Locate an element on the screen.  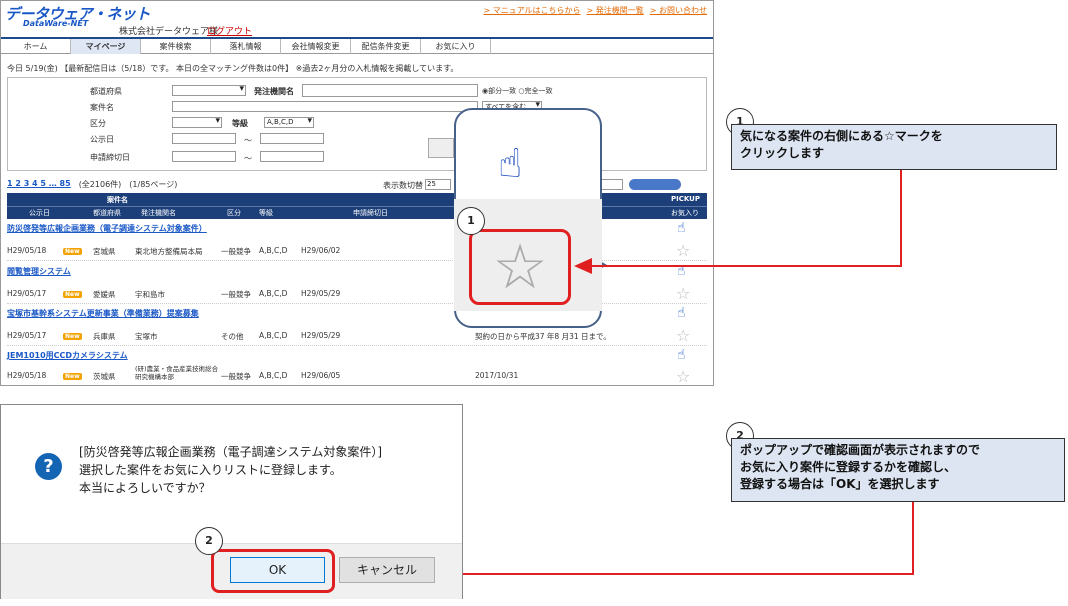
contact-link: お問い合わせ is located at coordinates (678, 10).